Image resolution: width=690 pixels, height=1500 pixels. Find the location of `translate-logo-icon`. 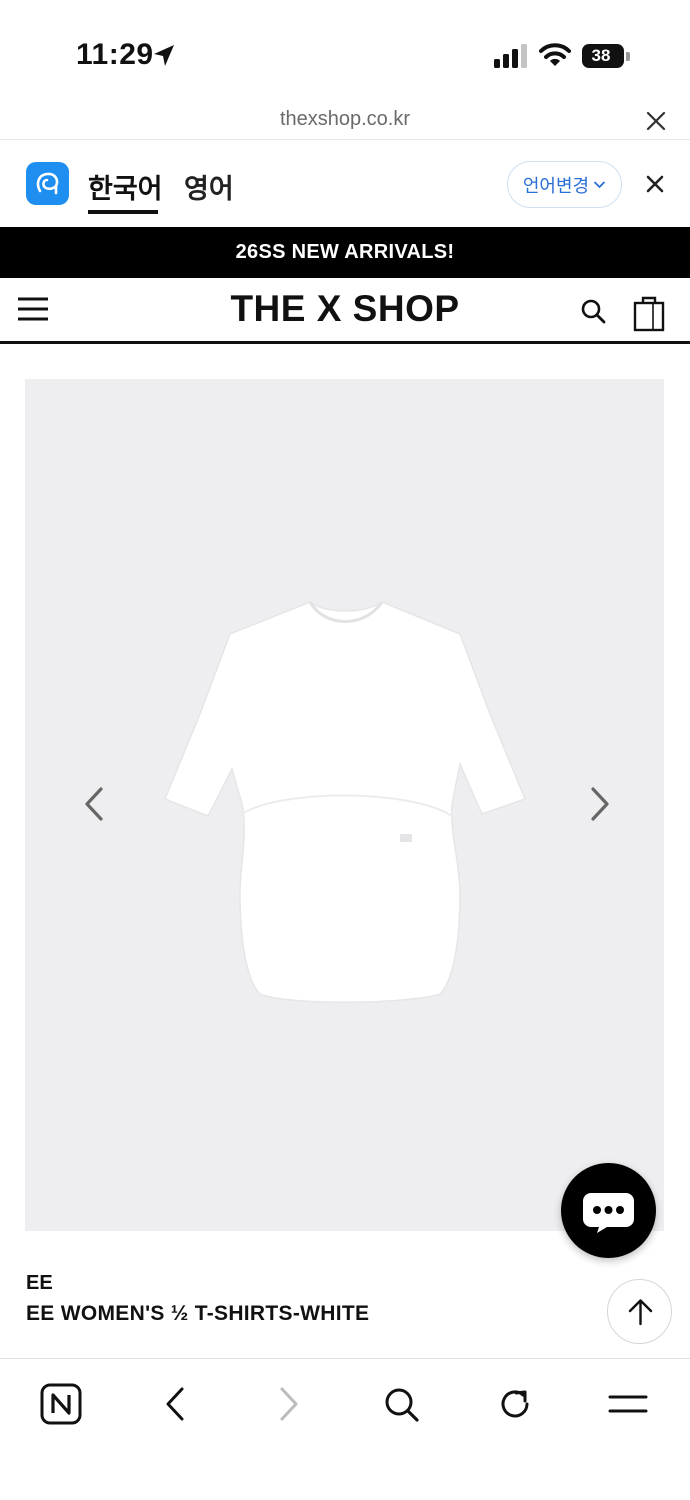

translate-logo-icon is located at coordinates (47, 183).